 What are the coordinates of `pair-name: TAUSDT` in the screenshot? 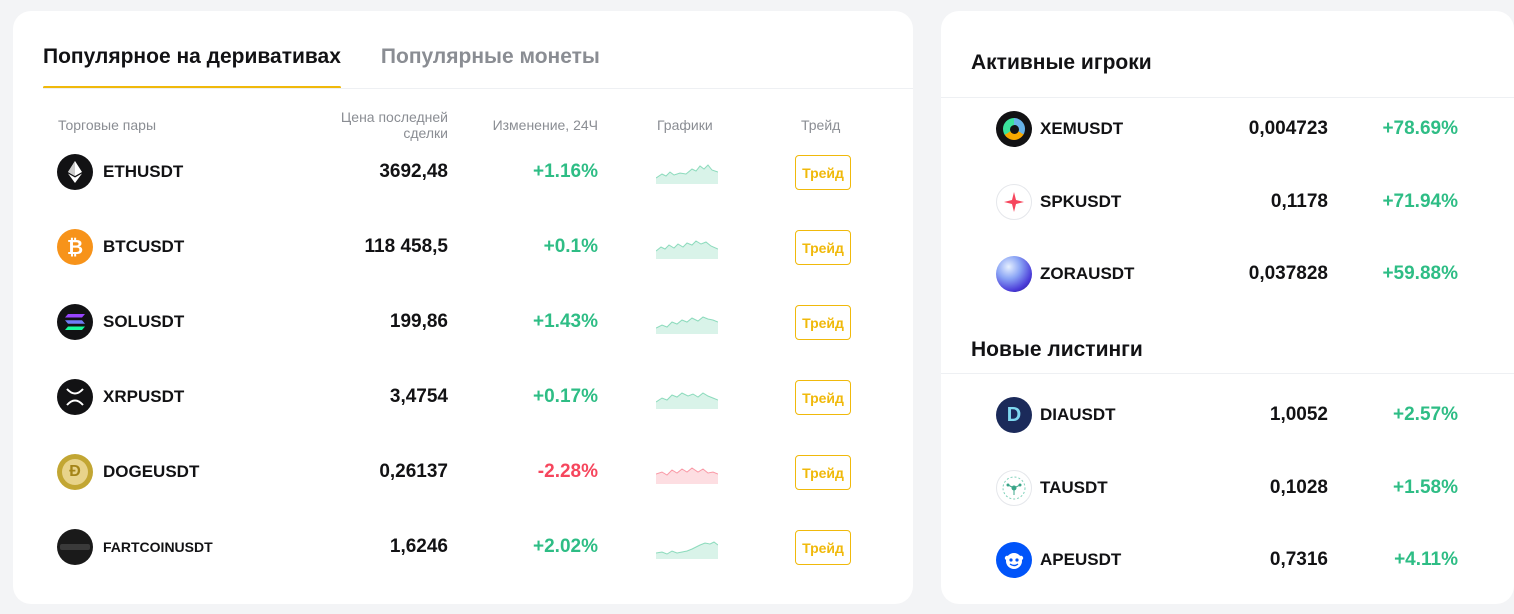 It's located at (1074, 487).